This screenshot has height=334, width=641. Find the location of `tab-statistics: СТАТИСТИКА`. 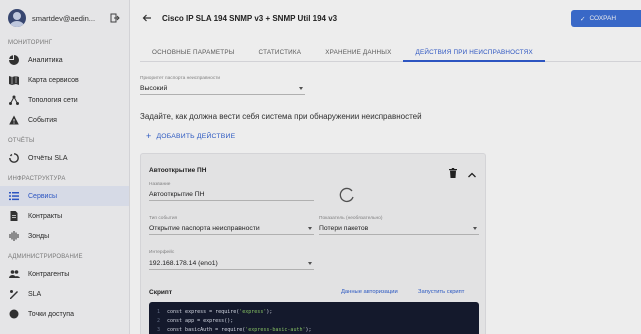

tab-statistics: СТАТИСТИКА is located at coordinates (280, 53).